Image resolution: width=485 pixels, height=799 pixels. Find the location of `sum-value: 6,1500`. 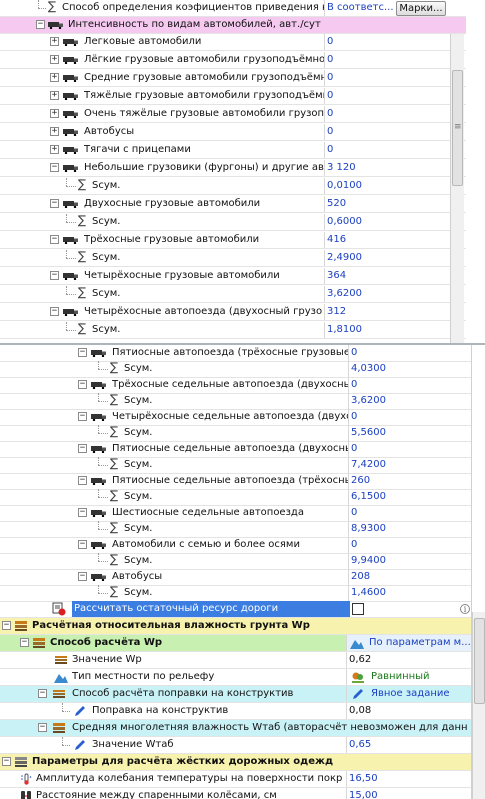

sum-value: 6,1500 is located at coordinates (410, 497).